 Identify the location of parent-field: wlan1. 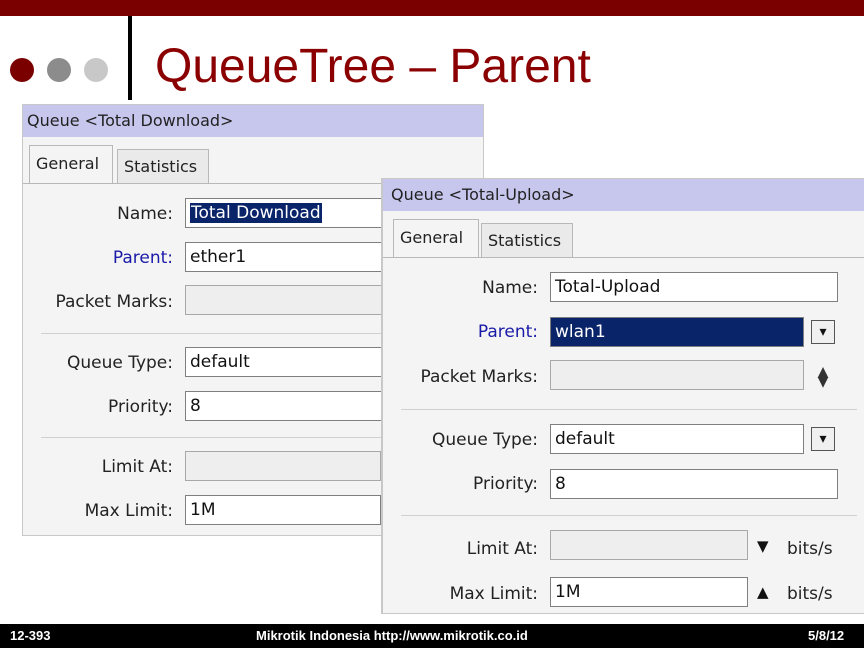
(677, 332).